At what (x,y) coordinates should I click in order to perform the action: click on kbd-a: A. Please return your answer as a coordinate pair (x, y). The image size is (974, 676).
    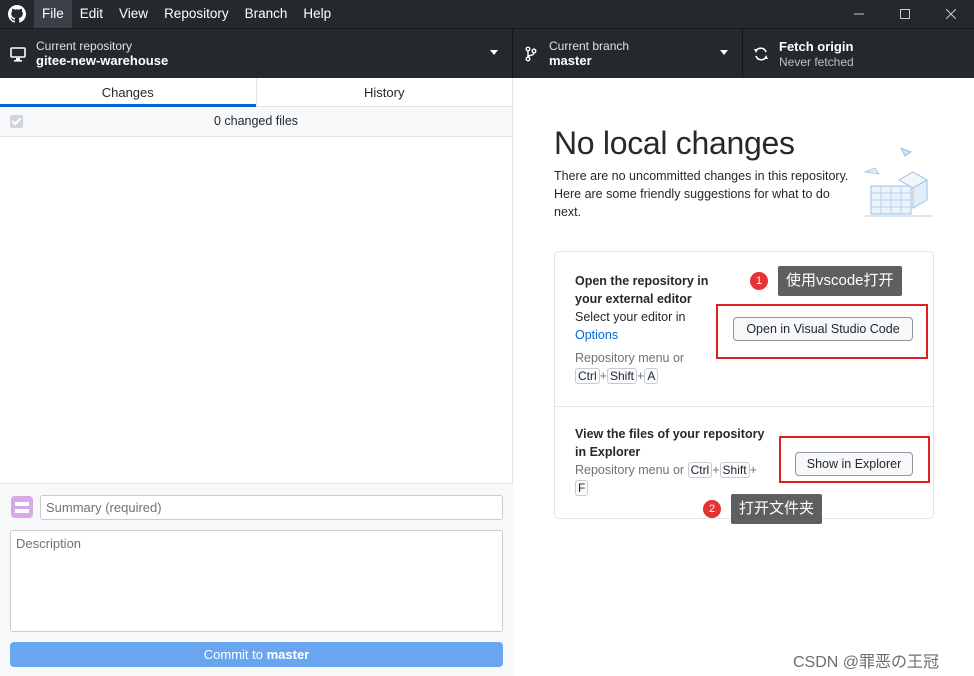
    Looking at the image, I should click on (651, 376).